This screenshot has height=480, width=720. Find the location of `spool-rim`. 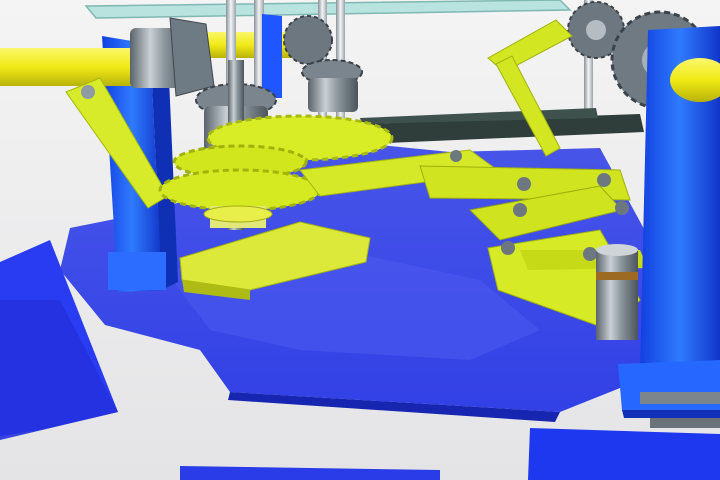

spool-rim is located at coordinates (238, 214).